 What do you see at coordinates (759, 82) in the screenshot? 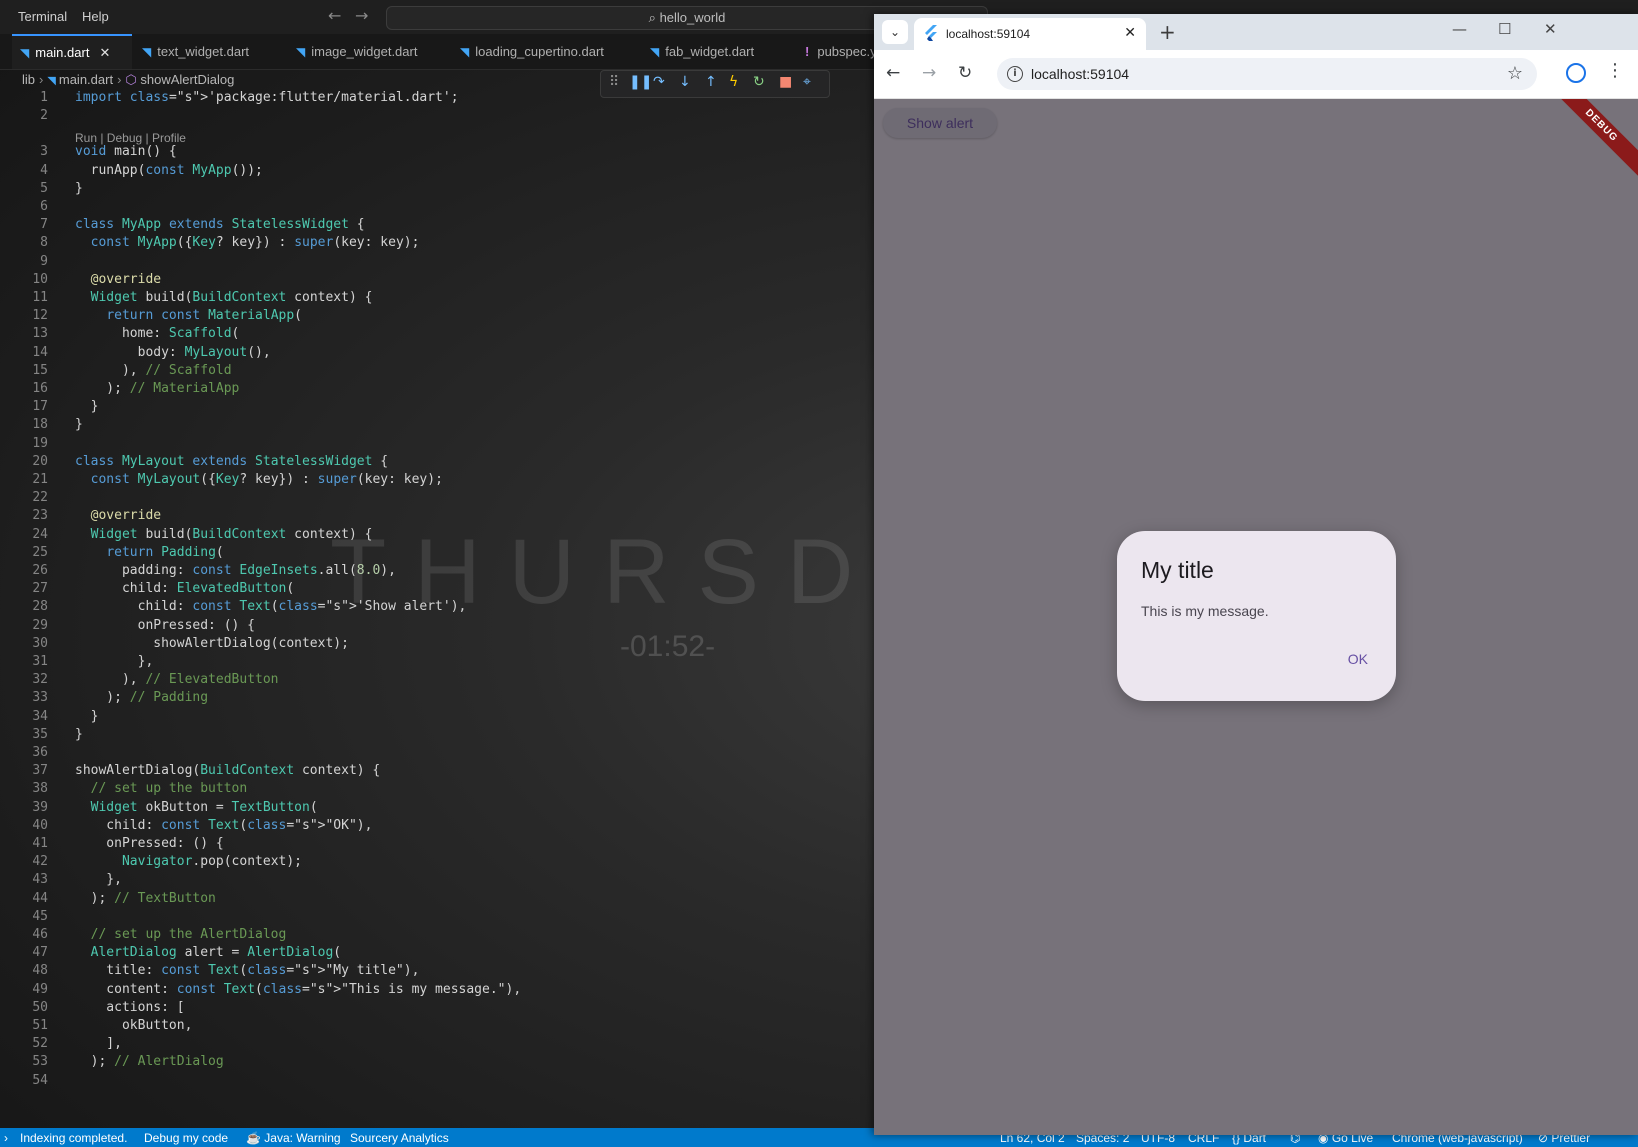
I see `restart-icon: ↻` at bounding box center [759, 82].